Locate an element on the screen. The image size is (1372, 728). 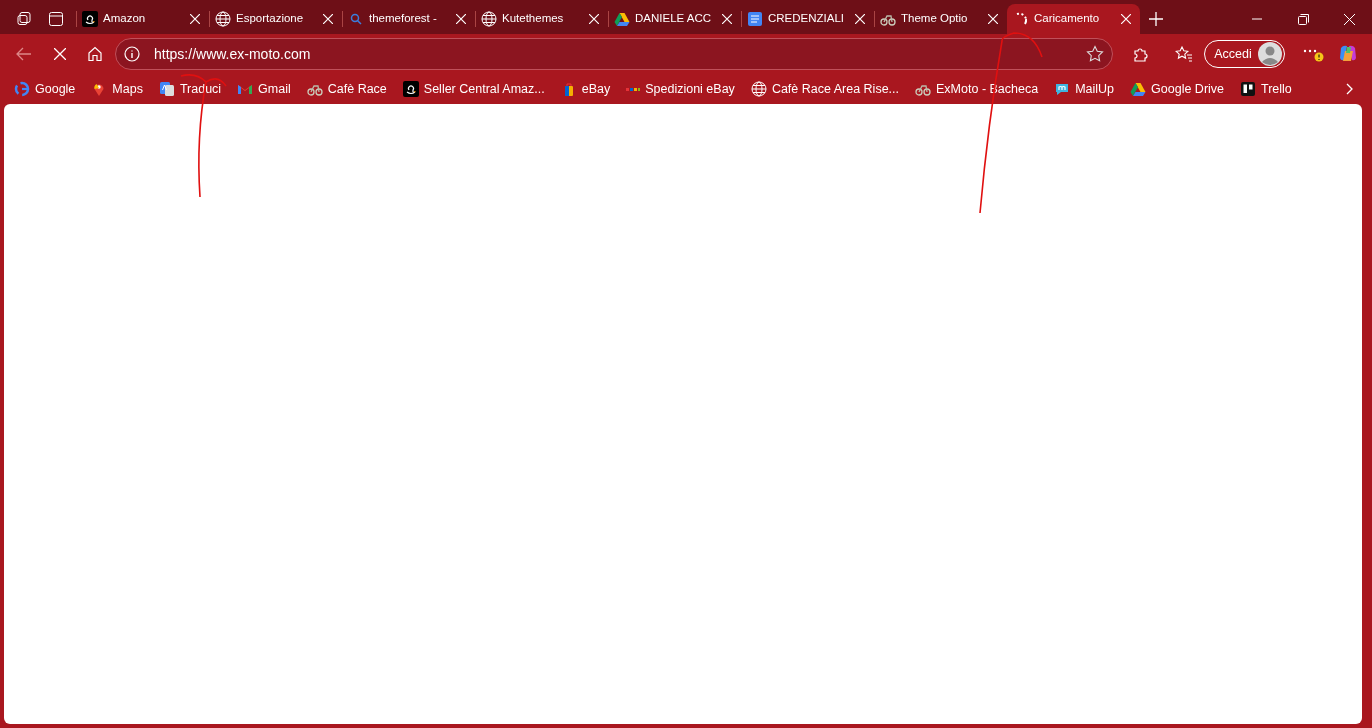
tab-title: CREDENZIALI is located at coordinates (807, 19).